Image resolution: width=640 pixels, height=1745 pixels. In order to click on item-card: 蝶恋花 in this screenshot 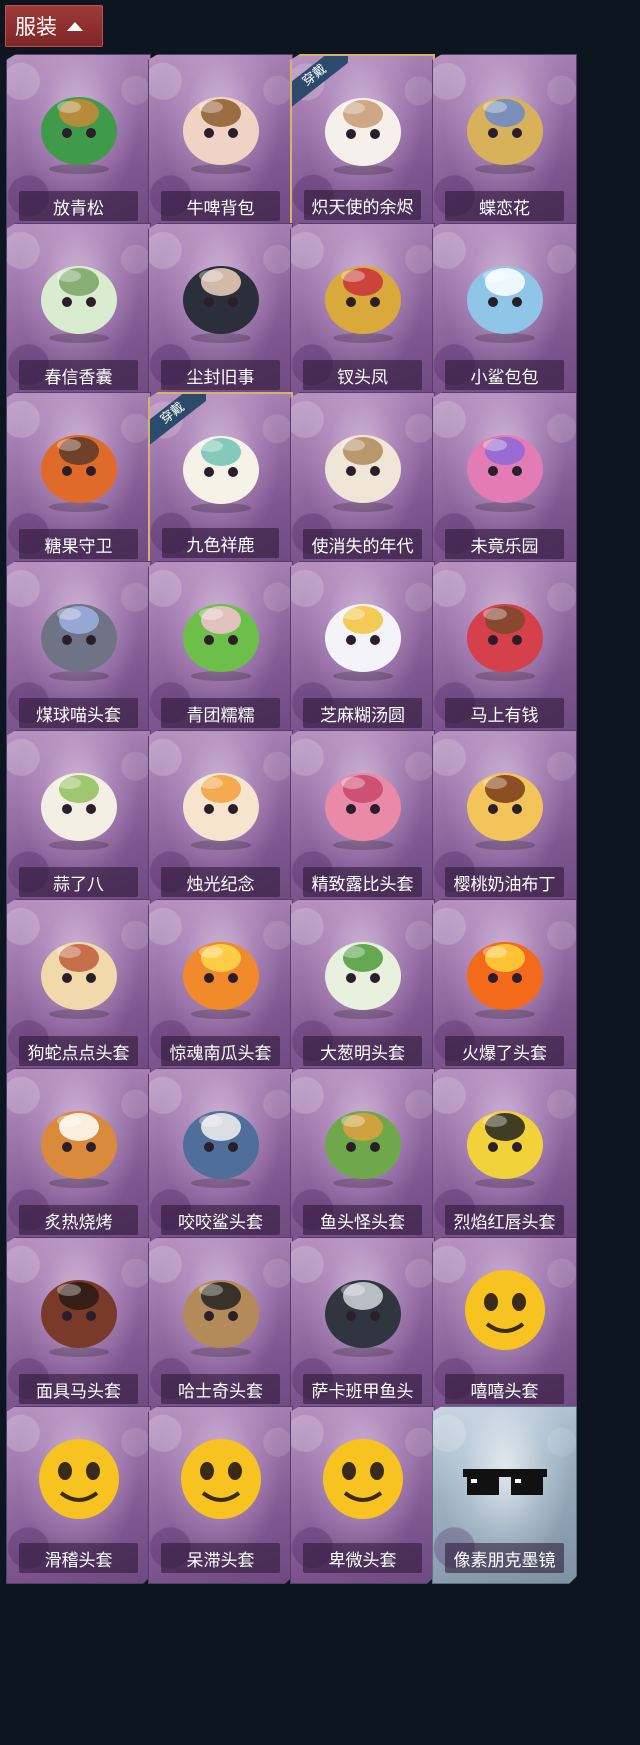, I will do `click(504, 143)`.